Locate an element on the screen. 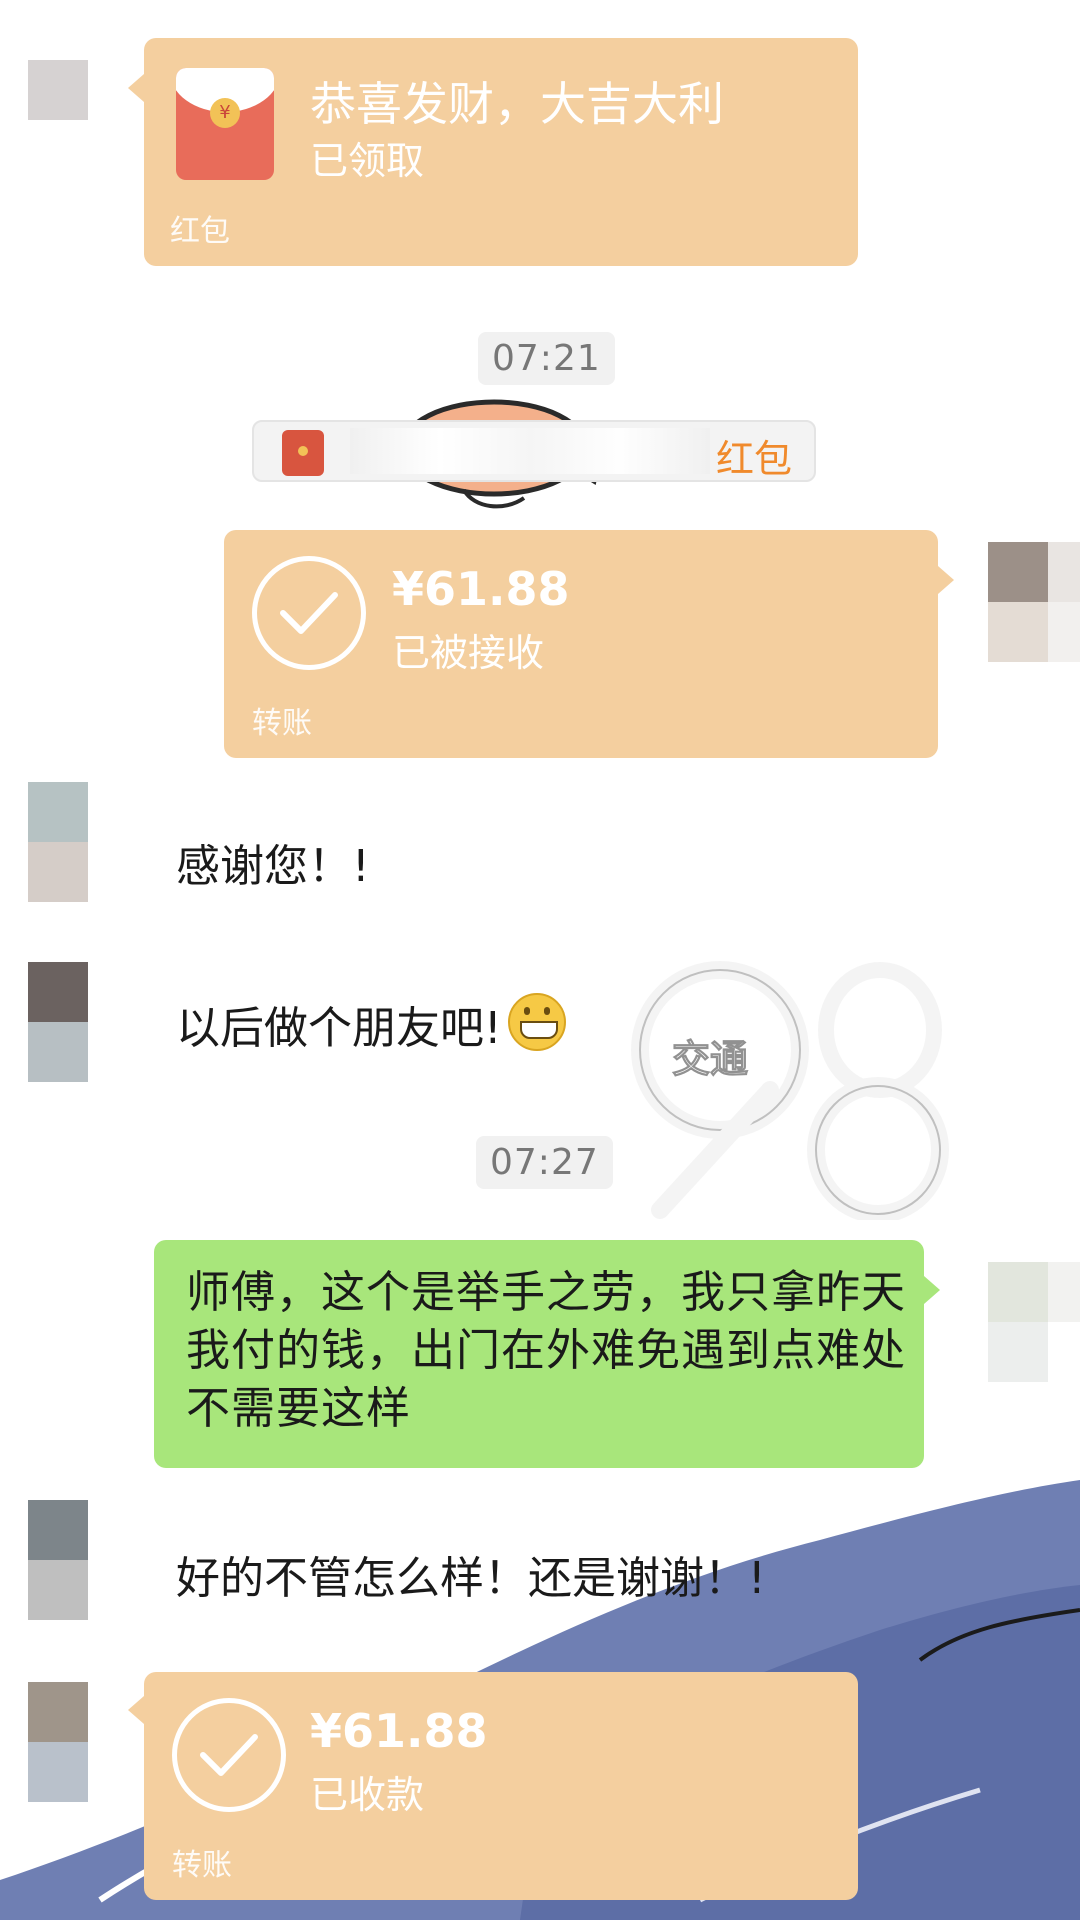 Image resolution: width=1080 pixels, height=1920 pixels. message-text: 以后做个朋友吧! is located at coordinates (371, 1024).